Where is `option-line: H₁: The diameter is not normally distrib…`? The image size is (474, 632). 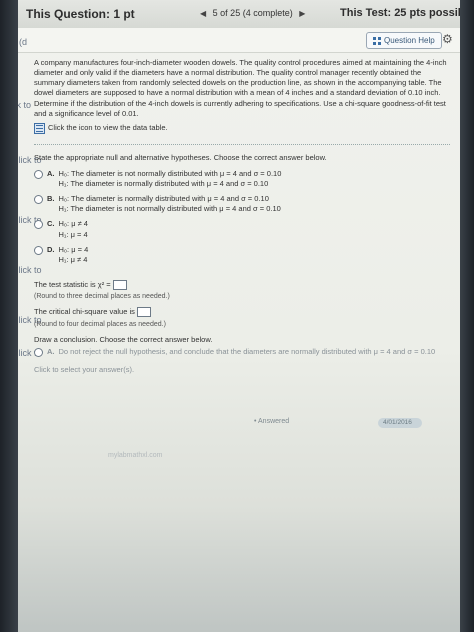
option-line: H₁: The diameter is not normally distrib… is located at coordinates (169, 209).